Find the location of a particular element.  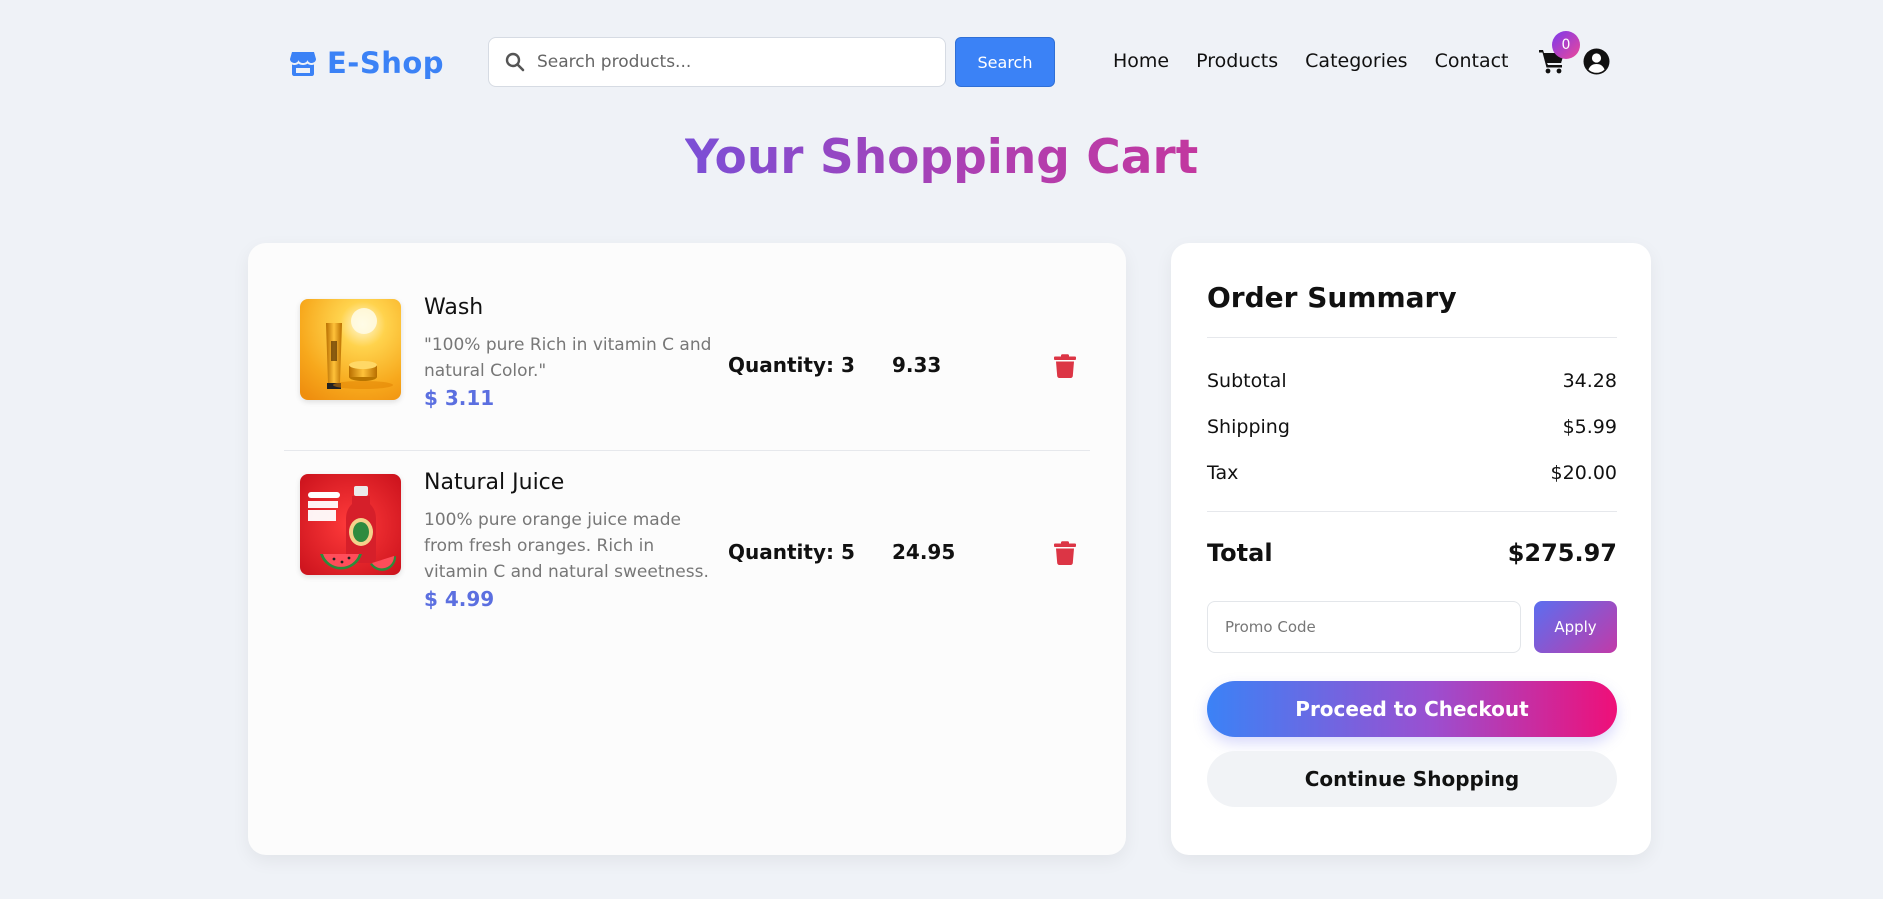

search-icon is located at coordinates (515, 62).